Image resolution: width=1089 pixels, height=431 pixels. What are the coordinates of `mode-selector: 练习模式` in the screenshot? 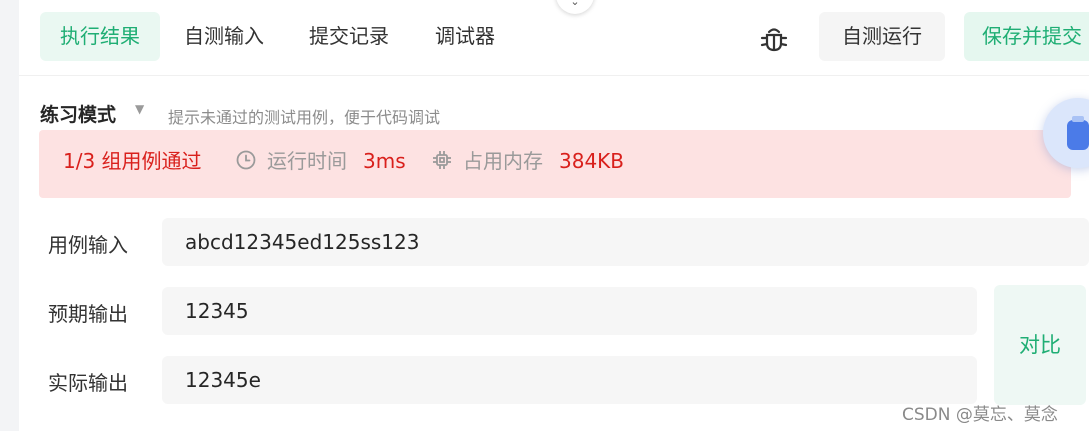 It's located at (78, 113).